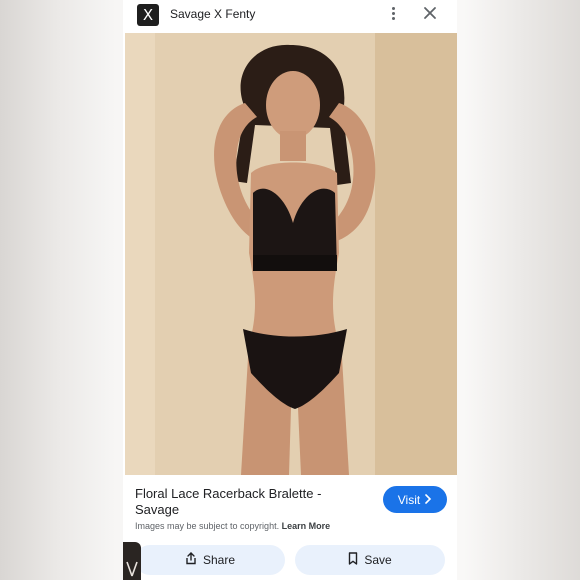  I want to click on bookmark-icon, so click(353, 560).